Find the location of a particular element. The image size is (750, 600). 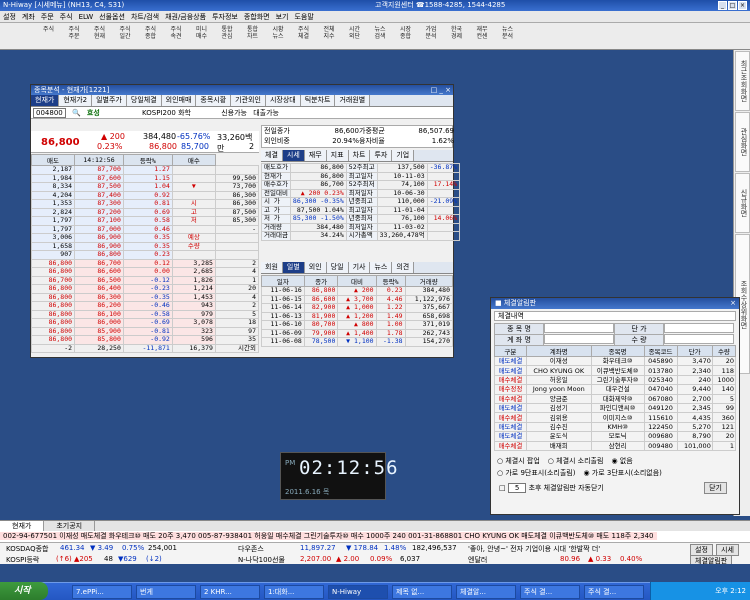

toolbar-button: 뉴스 분석 is located at coordinates (507, 36).